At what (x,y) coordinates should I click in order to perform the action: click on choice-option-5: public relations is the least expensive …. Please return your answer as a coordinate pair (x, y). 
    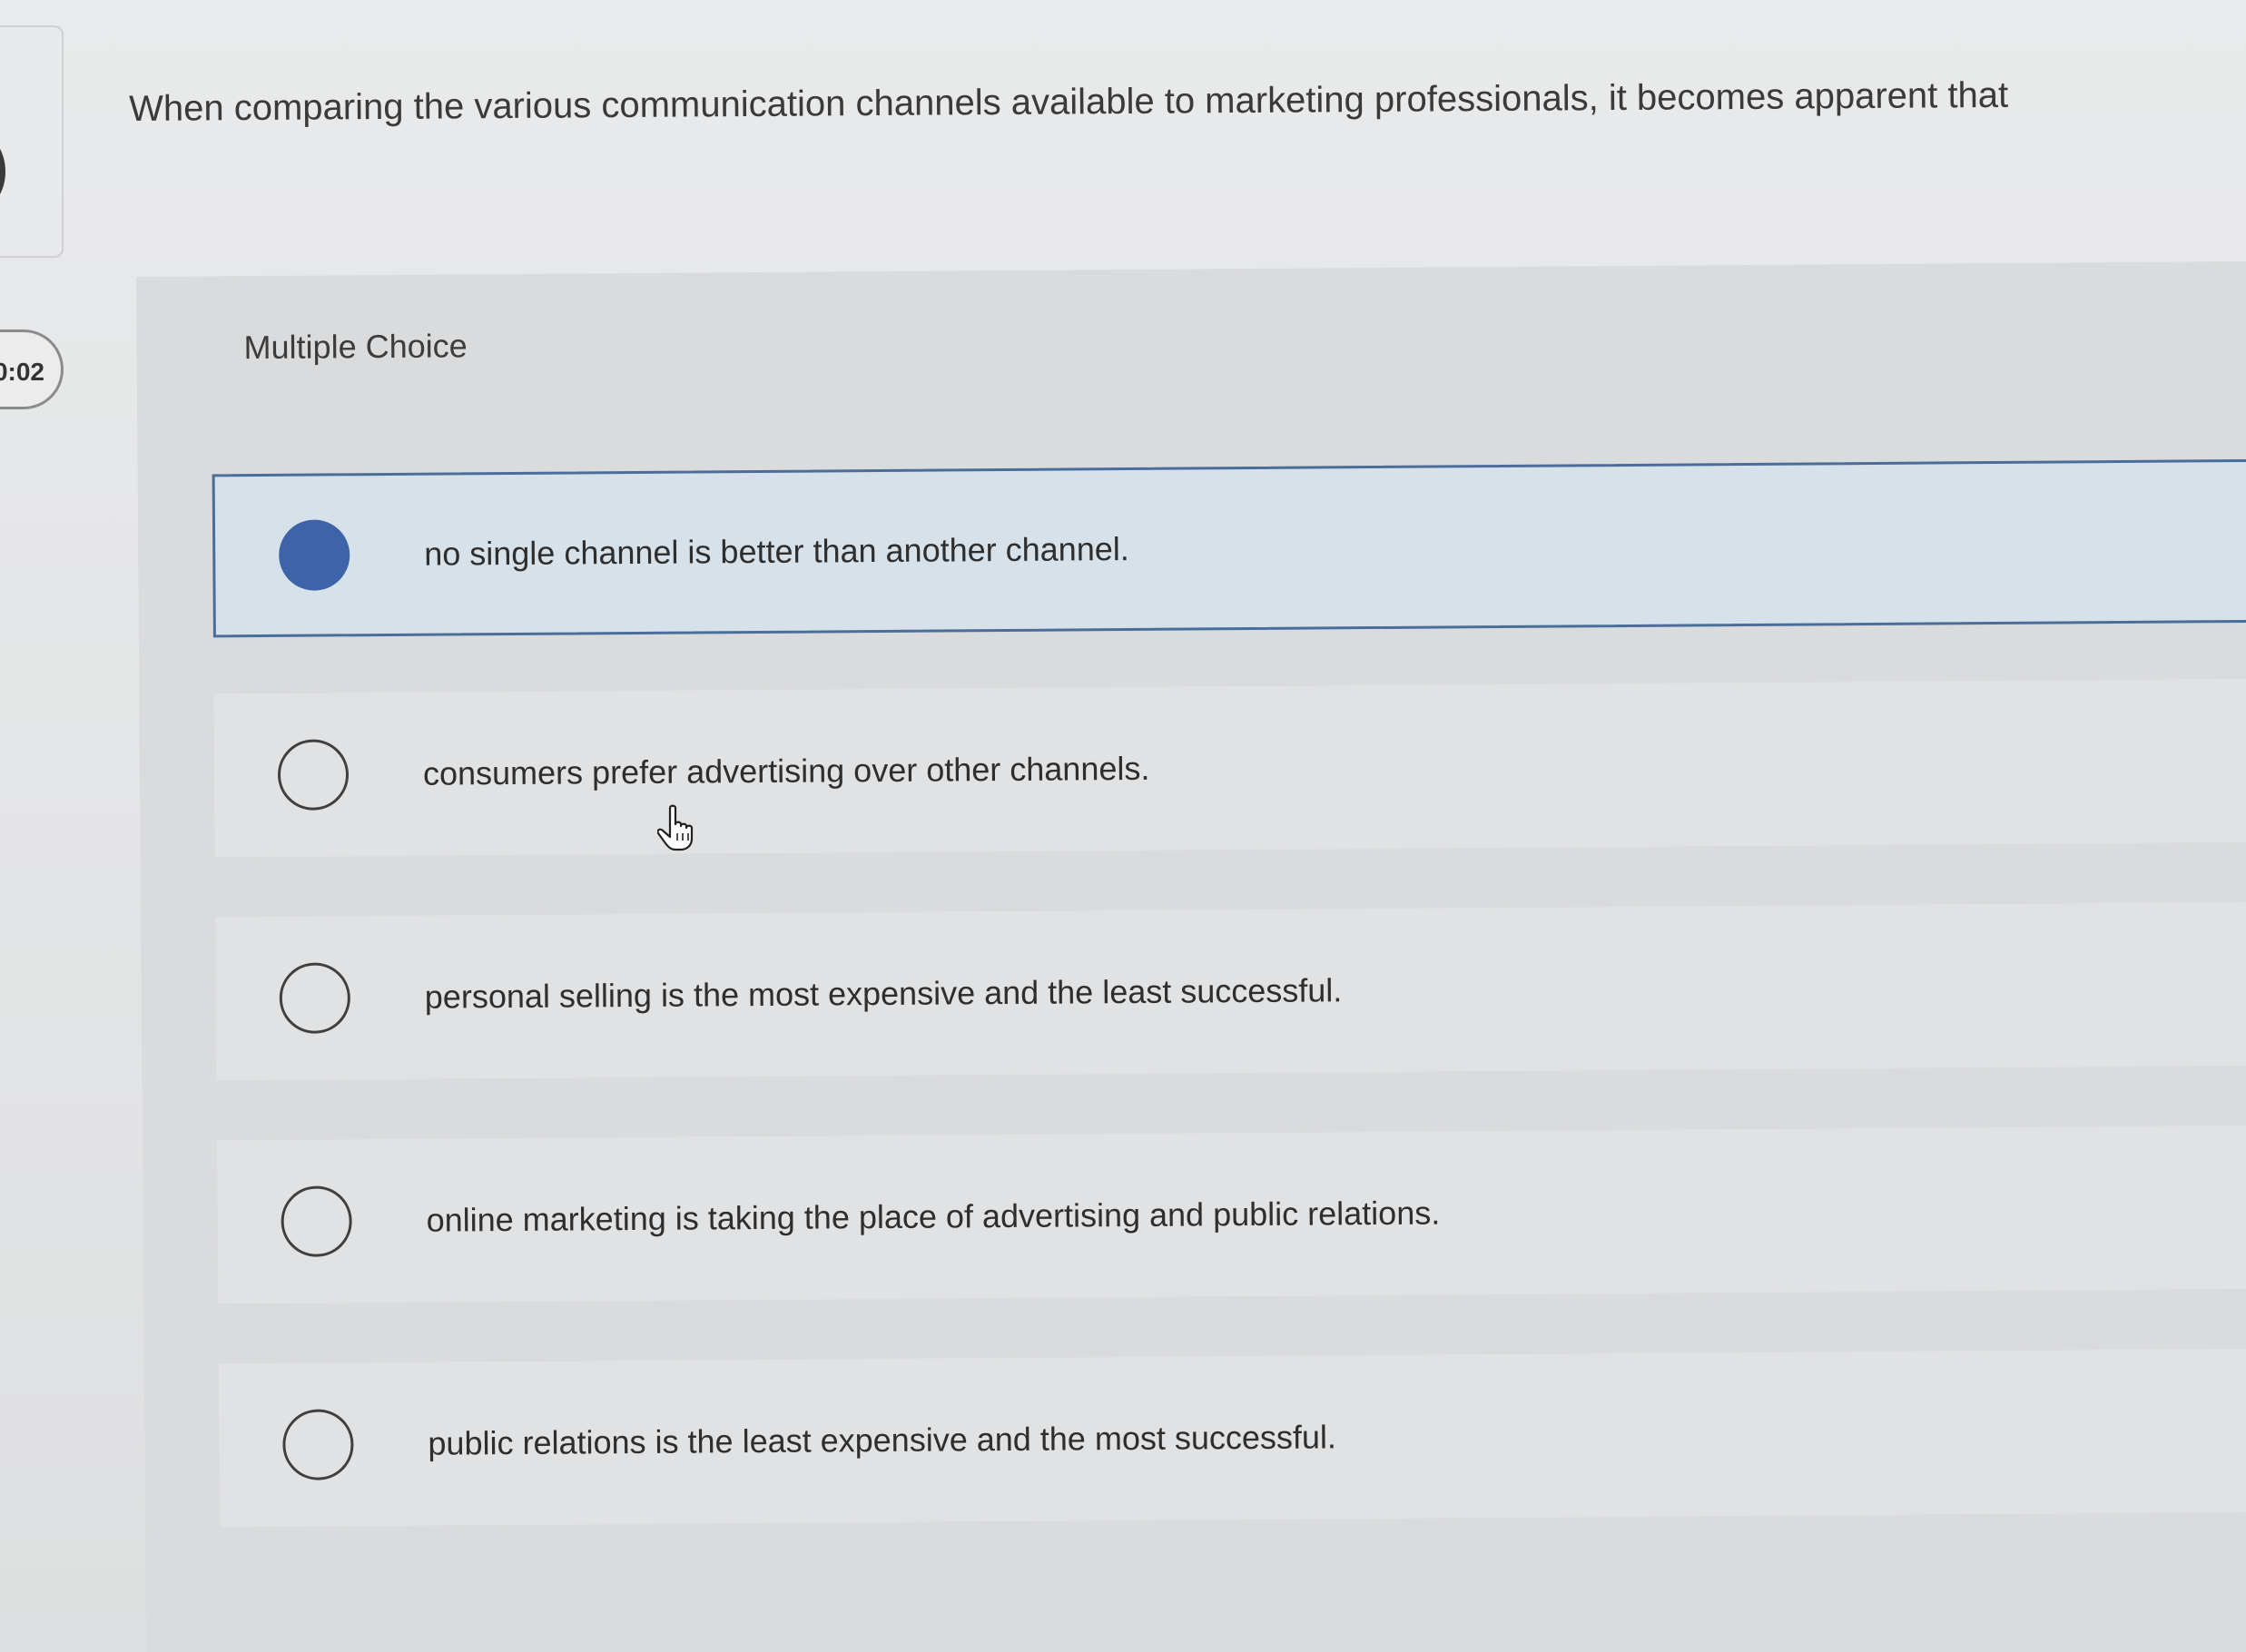
    Looking at the image, I should click on (1232, 1438).